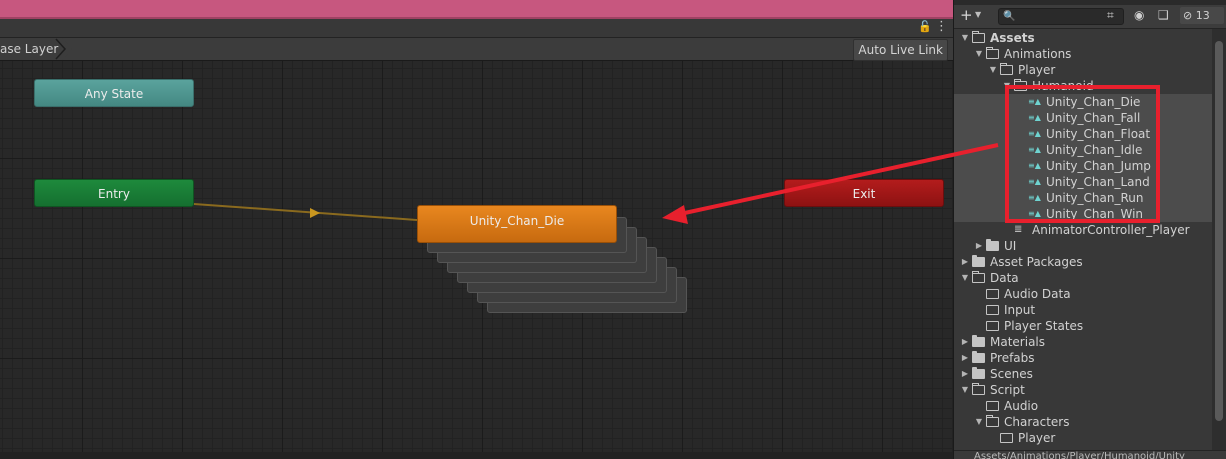 The height and width of the screenshot is (459, 1226). I want to click on tree-item: ▶ Prefabs, so click(1083, 358).